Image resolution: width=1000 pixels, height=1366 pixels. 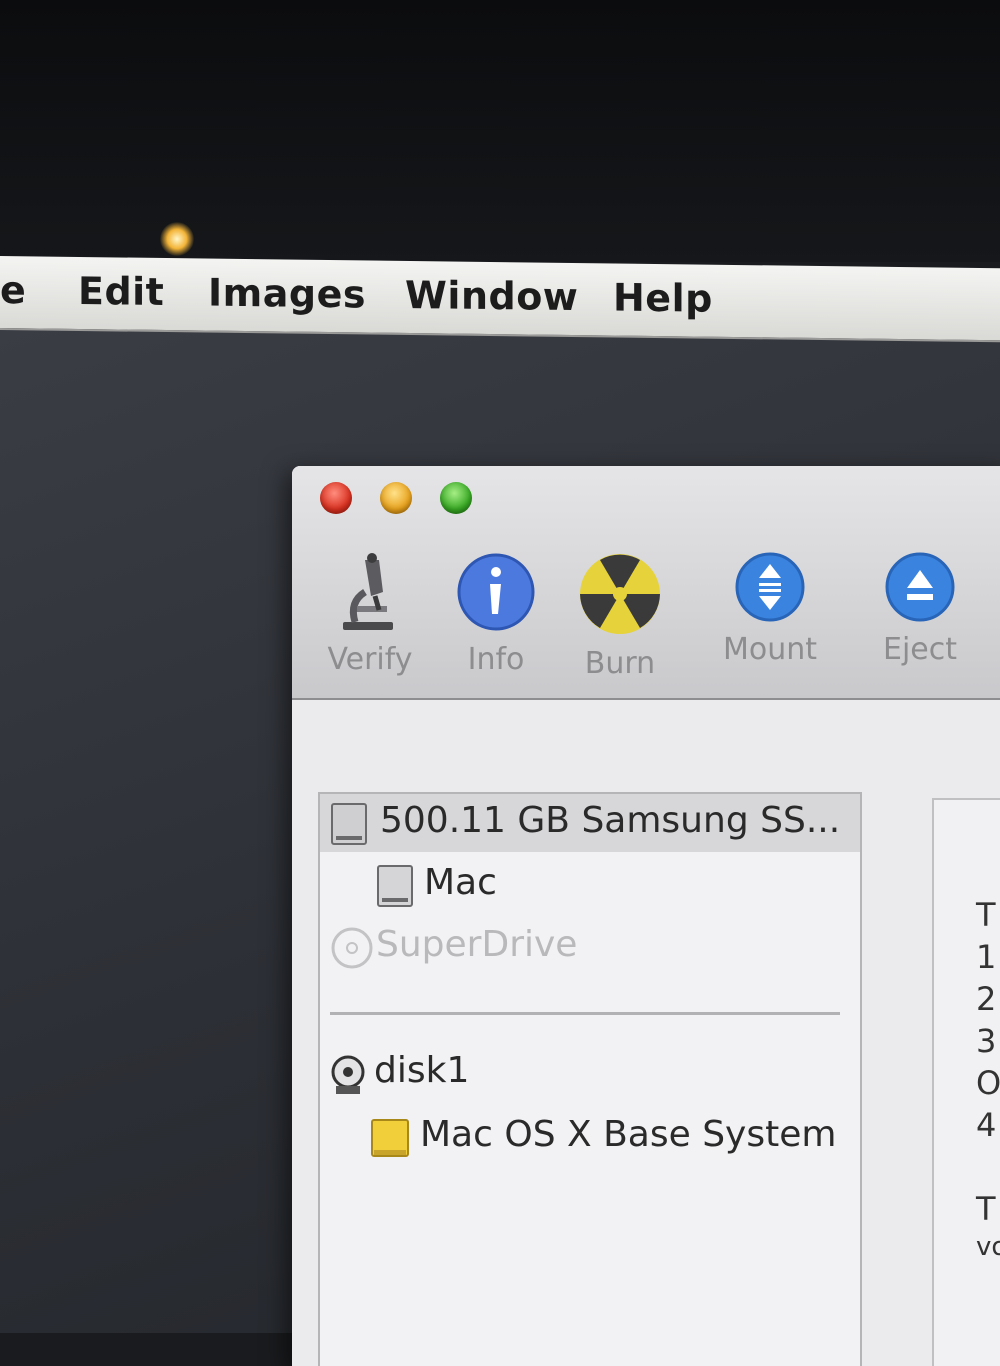 What do you see at coordinates (390, 1138) in the screenshot?
I see `yellow-volume-icon` at bounding box center [390, 1138].